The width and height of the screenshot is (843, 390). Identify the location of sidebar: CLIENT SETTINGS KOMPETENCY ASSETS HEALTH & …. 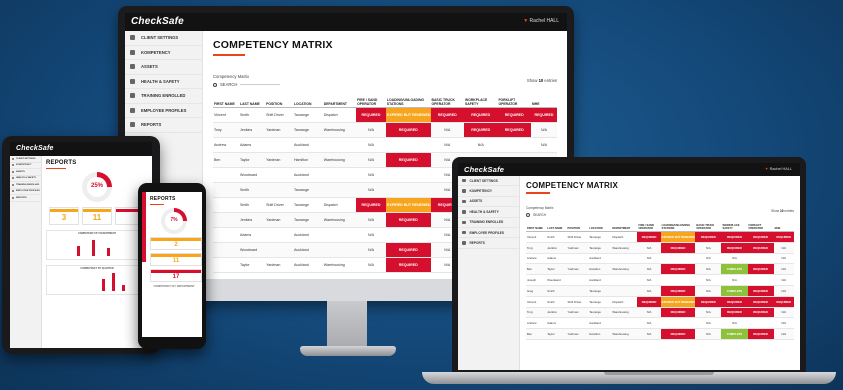
(489, 273).